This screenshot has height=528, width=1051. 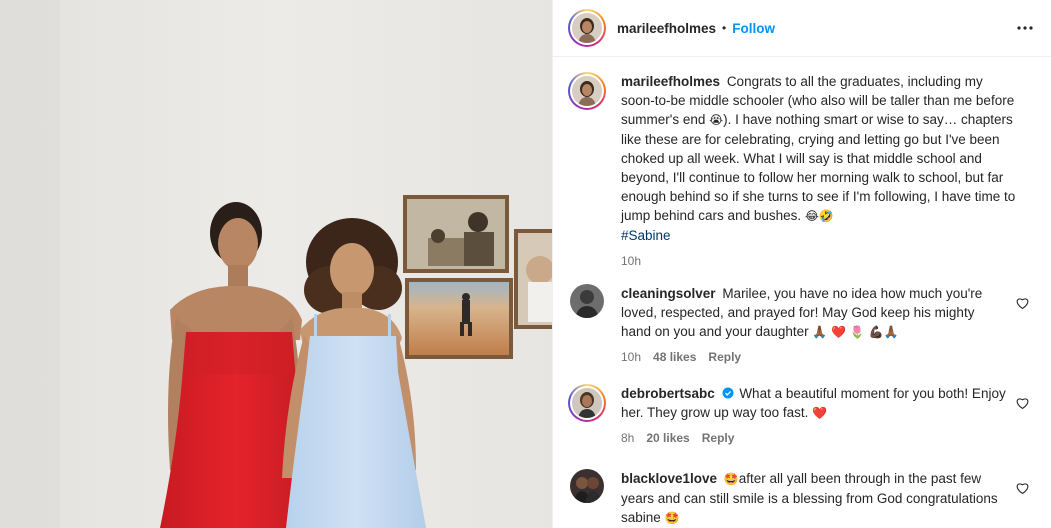 What do you see at coordinates (668, 393) in the screenshot?
I see `comment-username: debrobertsabc` at bounding box center [668, 393].